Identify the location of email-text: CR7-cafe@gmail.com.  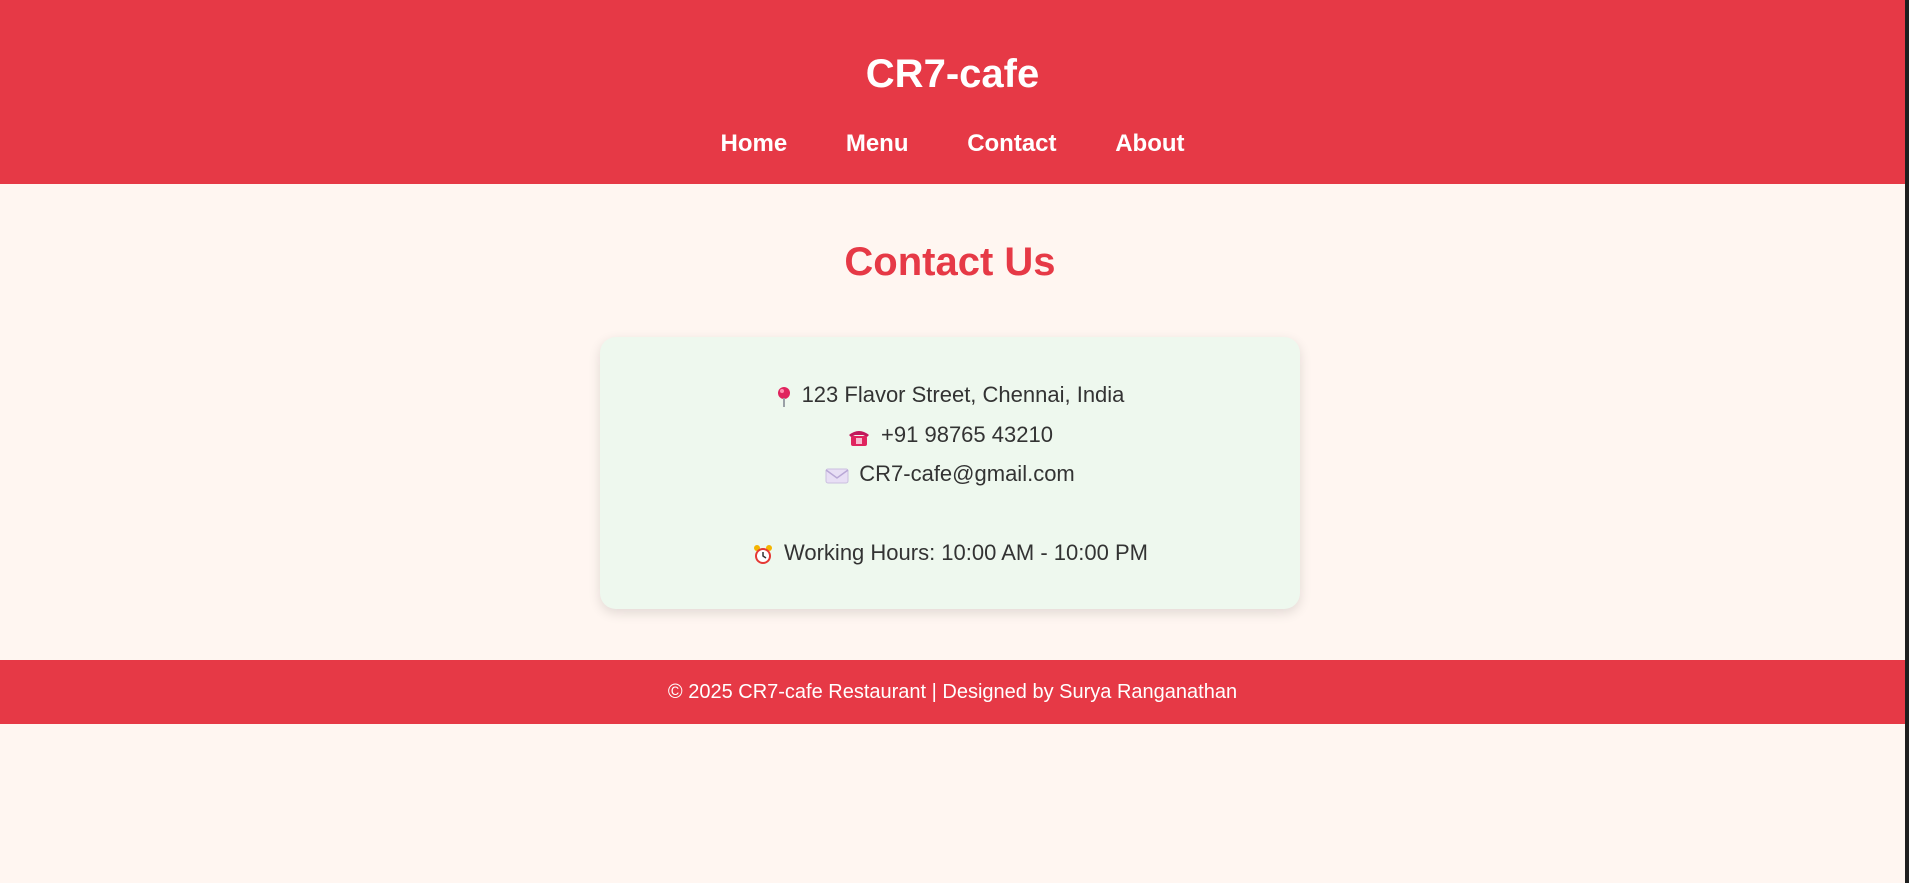
(967, 473).